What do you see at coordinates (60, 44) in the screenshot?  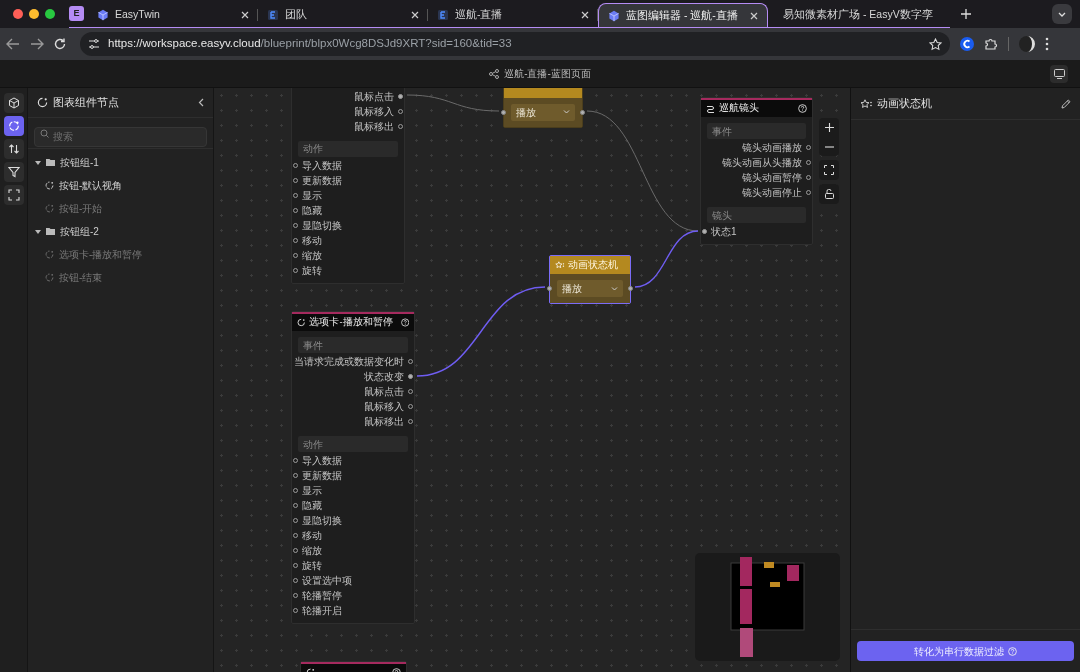 I see `reload-icon` at bounding box center [60, 44].